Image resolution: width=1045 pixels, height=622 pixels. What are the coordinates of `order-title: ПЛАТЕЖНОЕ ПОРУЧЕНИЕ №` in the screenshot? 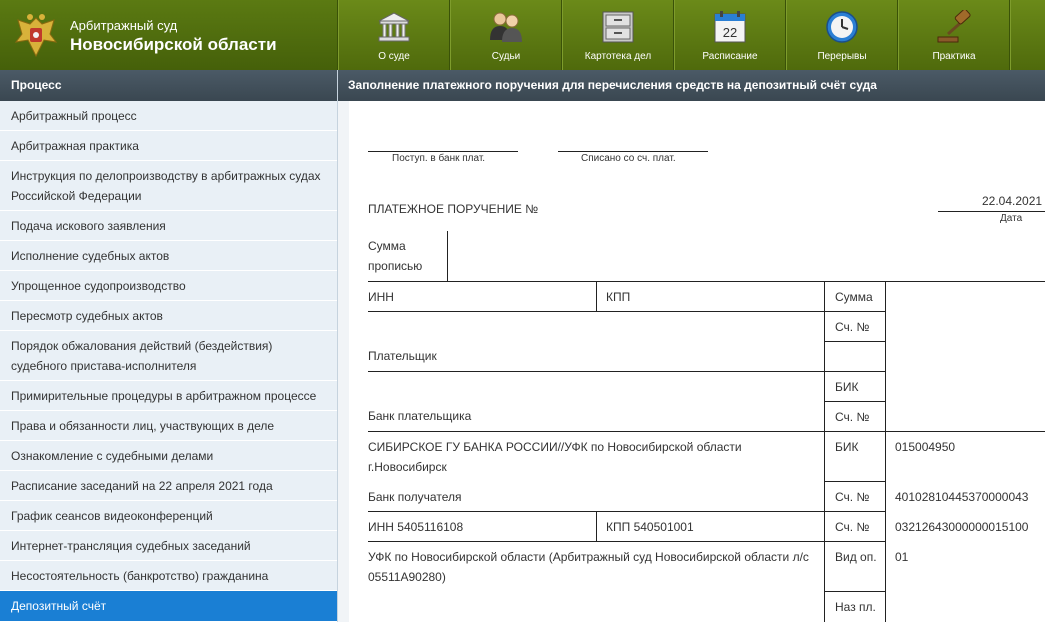 It's located at (453, 209).